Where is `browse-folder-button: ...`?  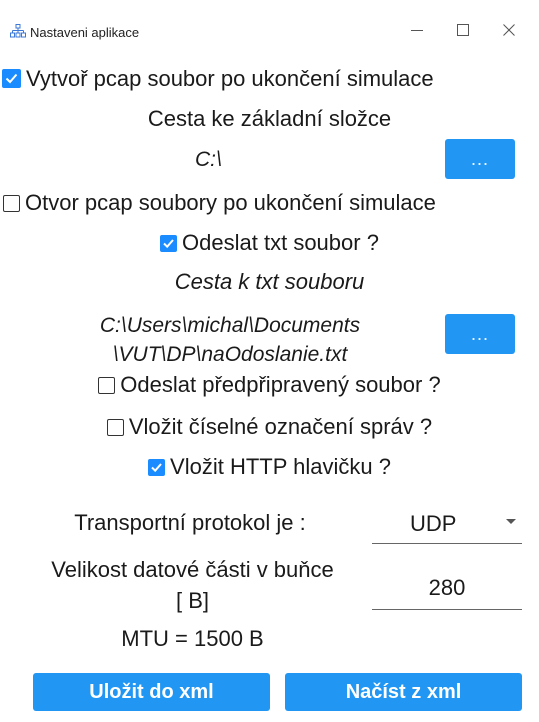 browse-folder-button: ... is located at coordinates (480, 159).